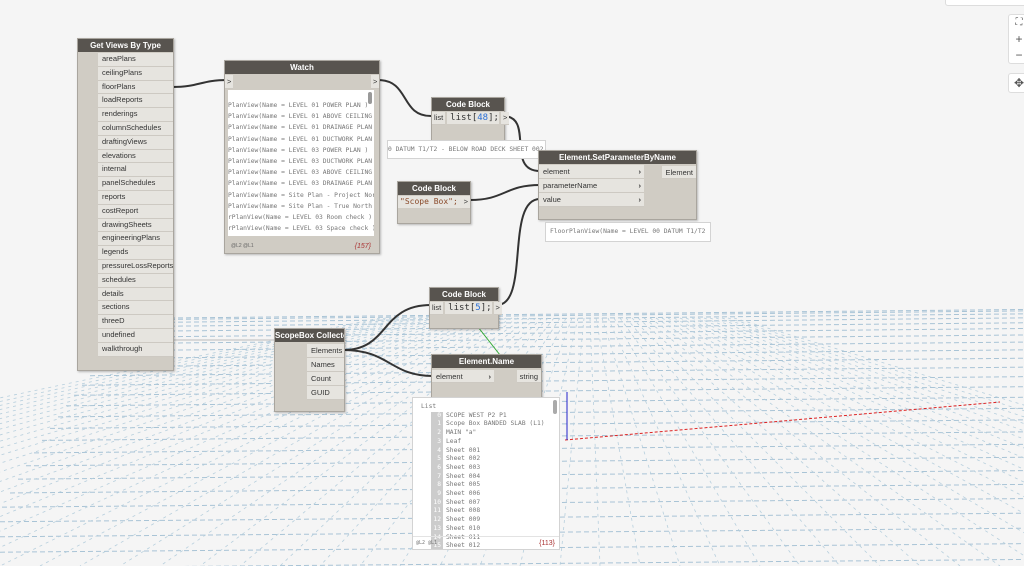  I want to click on output-port-string: string, so click(528, 376).